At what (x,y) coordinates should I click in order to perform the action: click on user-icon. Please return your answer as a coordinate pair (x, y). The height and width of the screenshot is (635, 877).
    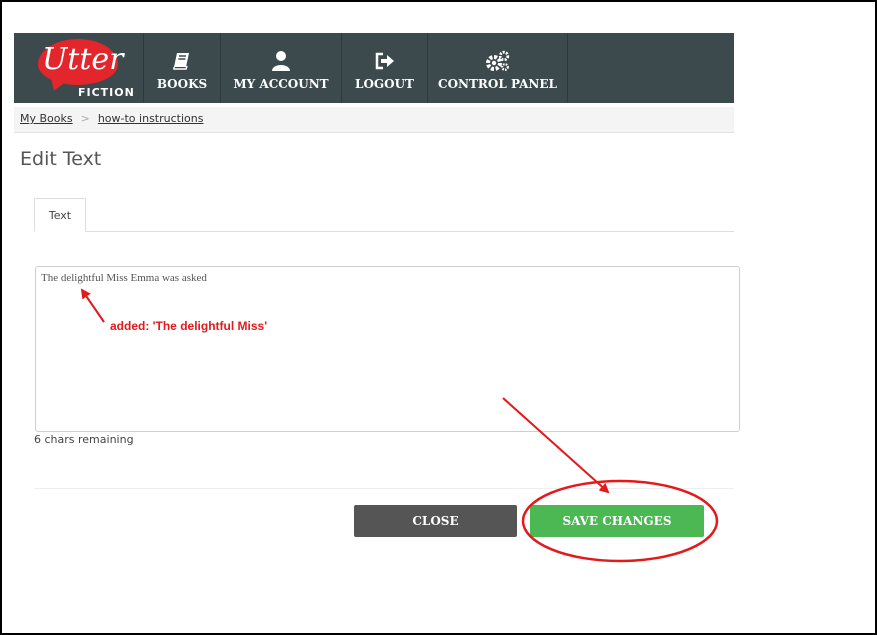
    Looking at the image, I should click on (281, 61).